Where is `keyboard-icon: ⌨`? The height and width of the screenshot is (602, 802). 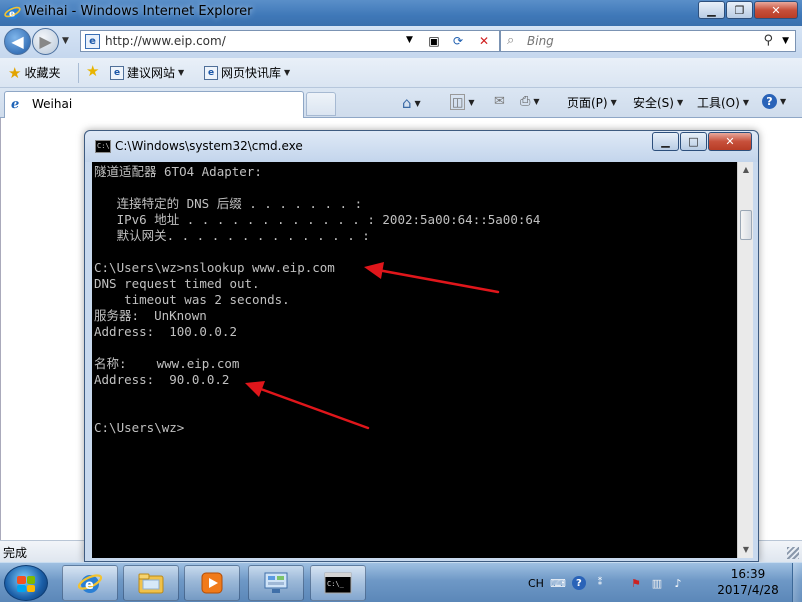 keyboard-icon: ⌨ is located at coordinates (558, 583).